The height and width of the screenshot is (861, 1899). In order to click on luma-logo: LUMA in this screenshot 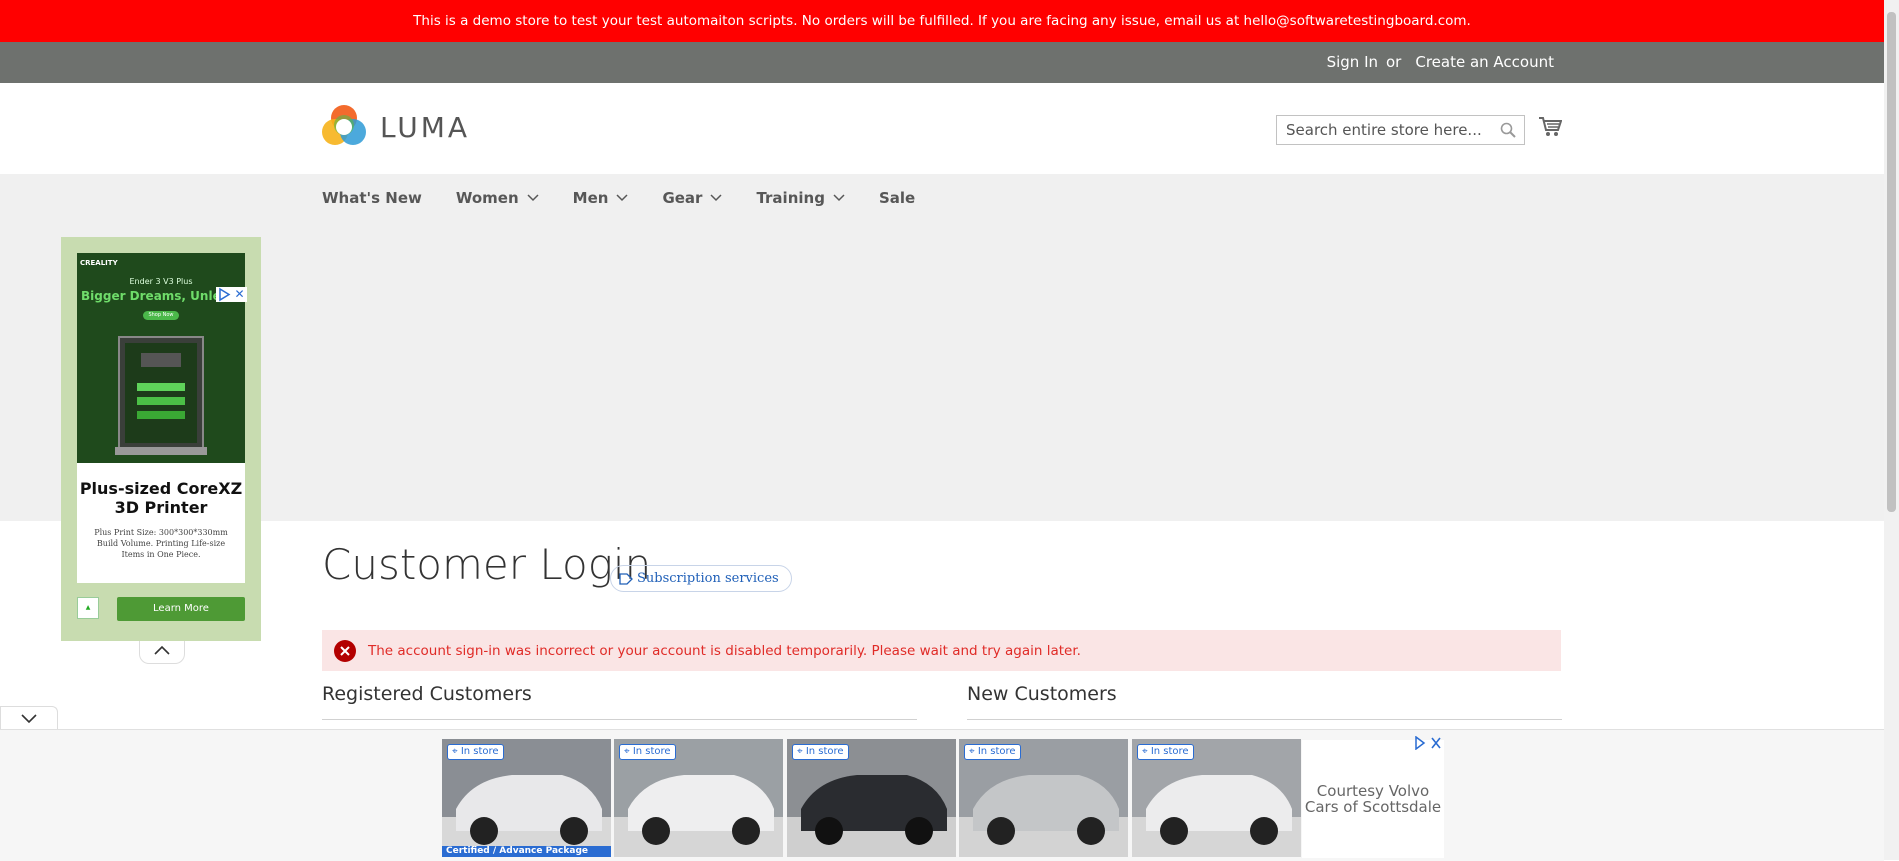, I will do `click(396, 127)`.